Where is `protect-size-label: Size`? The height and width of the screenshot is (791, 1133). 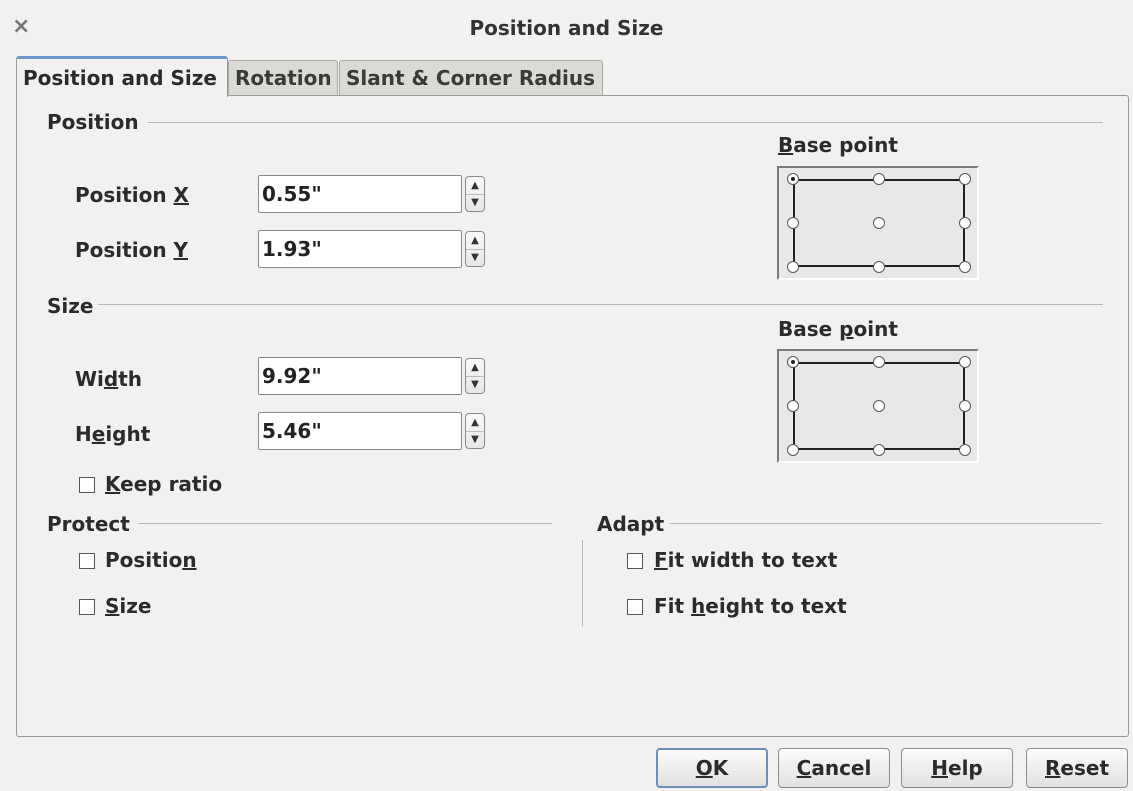
protect-size-label: Size is located at coordinates (128, 606).